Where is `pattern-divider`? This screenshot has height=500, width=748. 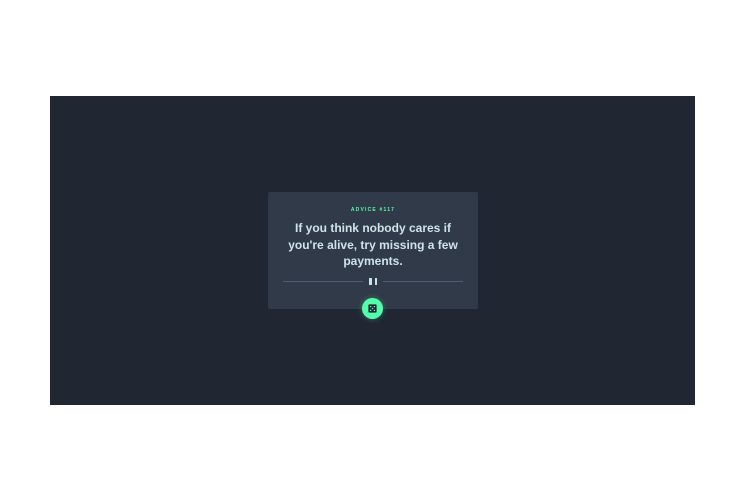 pattern-divider is located at coordinates (373, 281).